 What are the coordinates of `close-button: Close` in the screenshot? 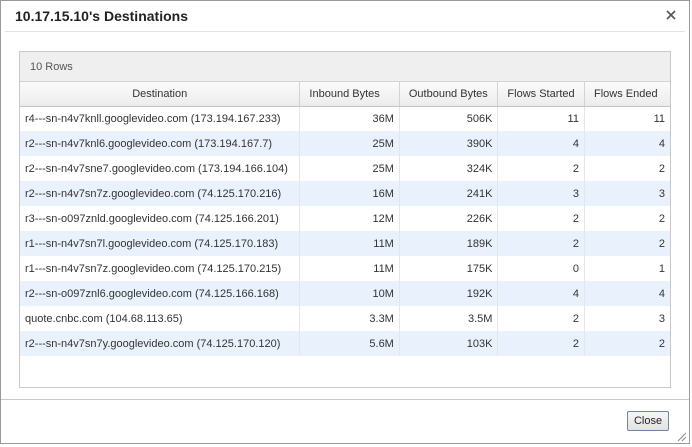 It's located at (648, 421).